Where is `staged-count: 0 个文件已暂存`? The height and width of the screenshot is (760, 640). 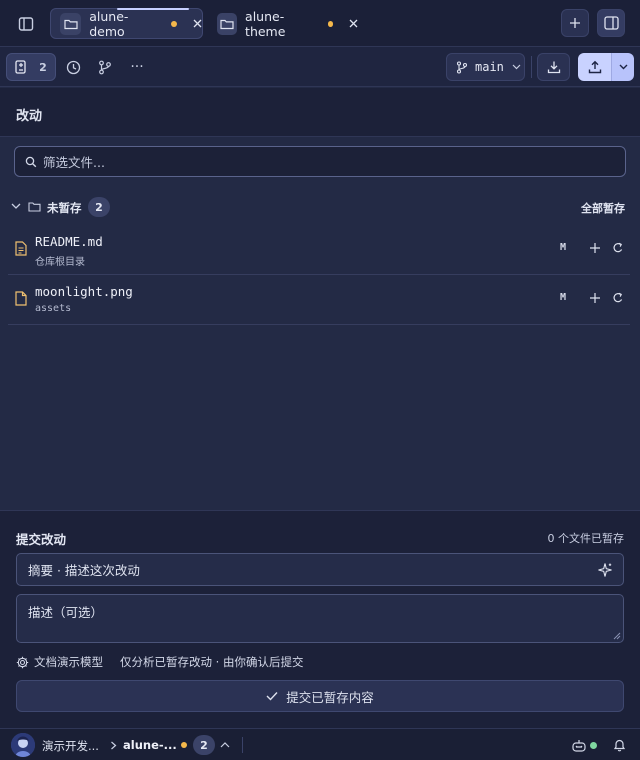 staged-count: 0 个文件已暂存 is located at coordinates (586, 538).